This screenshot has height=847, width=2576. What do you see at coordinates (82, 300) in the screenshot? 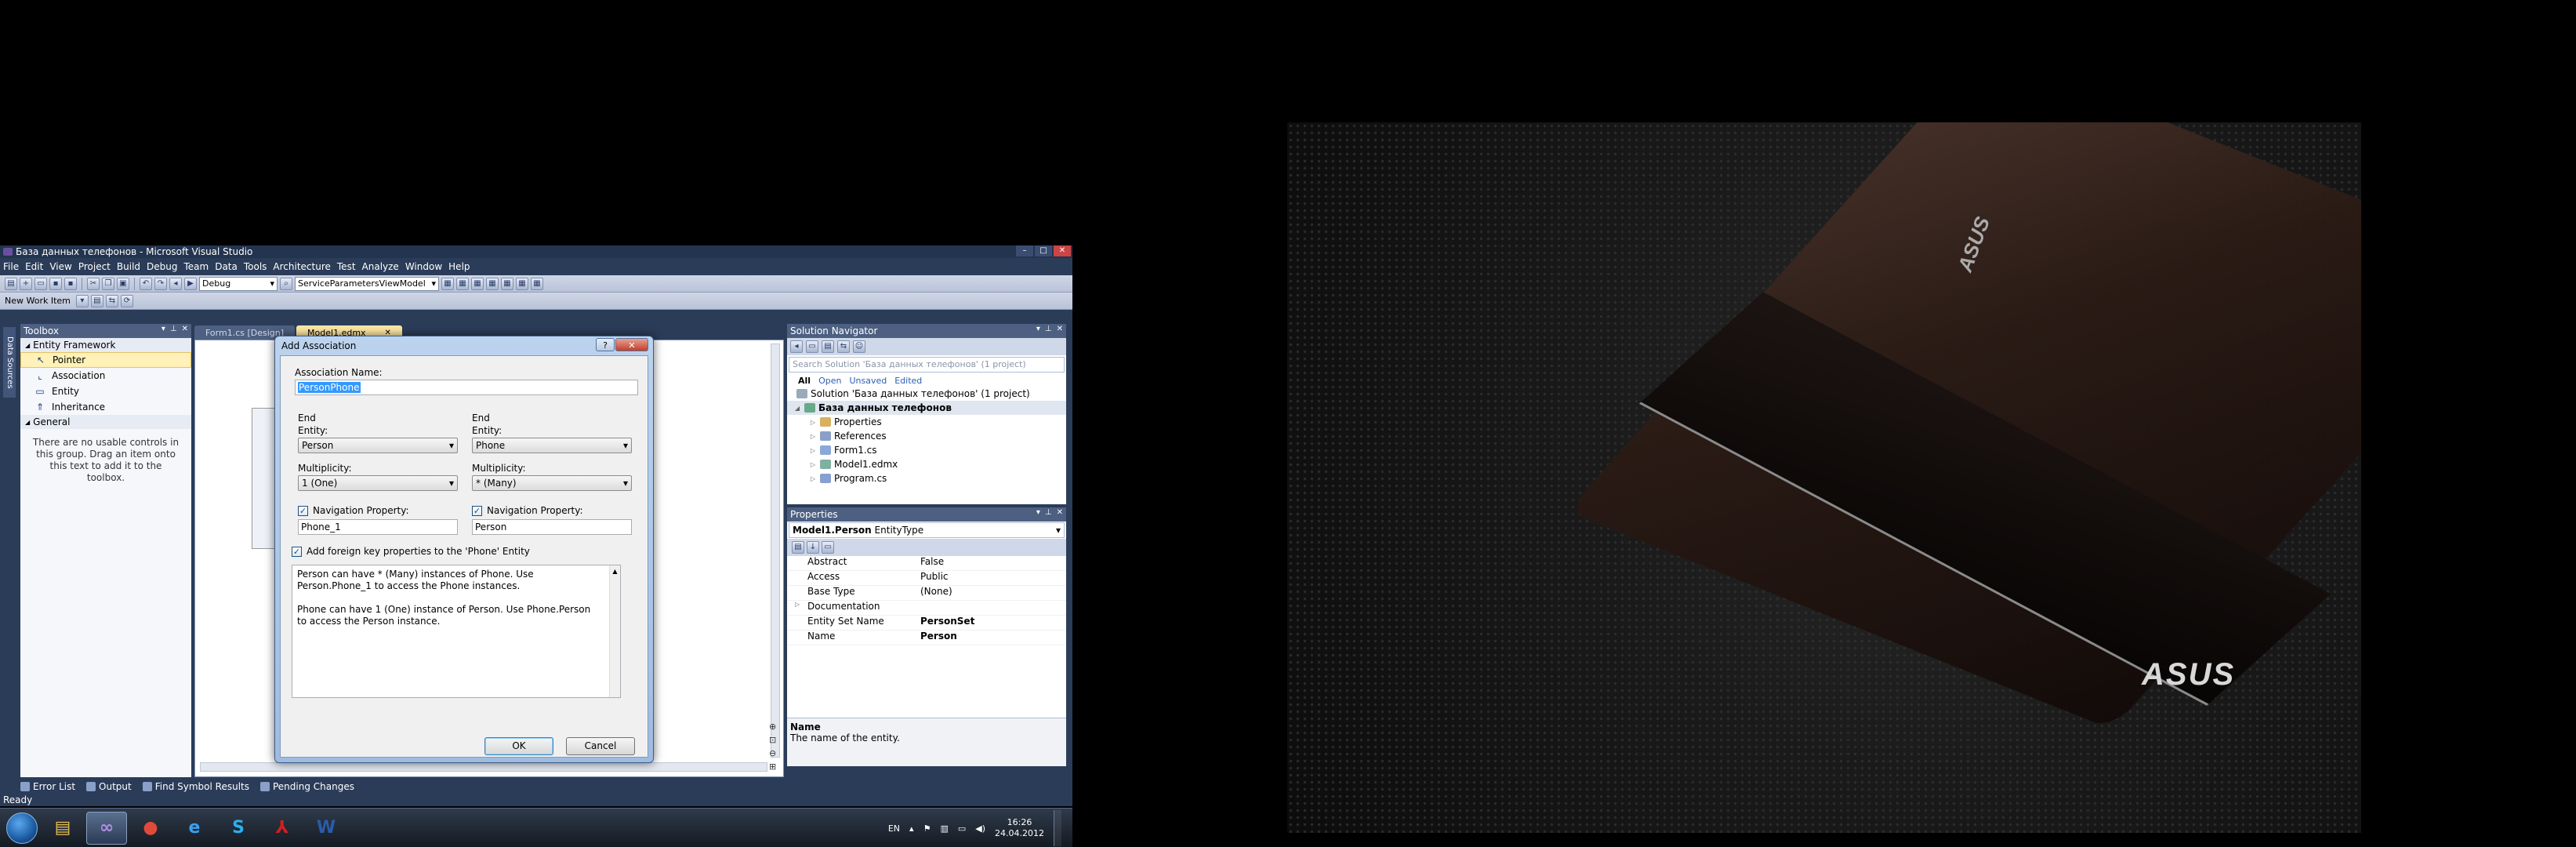
I see `work-item-dropdown-icon: ▾` at bounding box center [82, 300].